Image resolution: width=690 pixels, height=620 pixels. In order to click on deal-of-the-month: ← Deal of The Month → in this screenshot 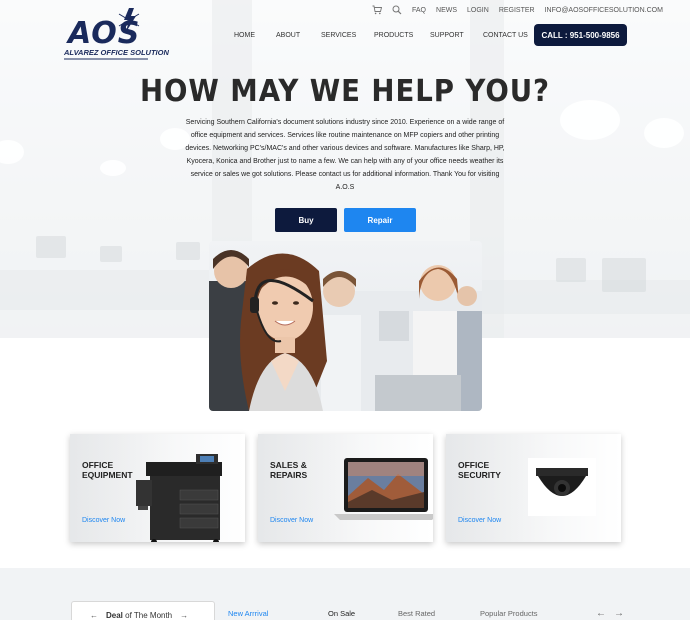, I will do `click(143, 610)`.